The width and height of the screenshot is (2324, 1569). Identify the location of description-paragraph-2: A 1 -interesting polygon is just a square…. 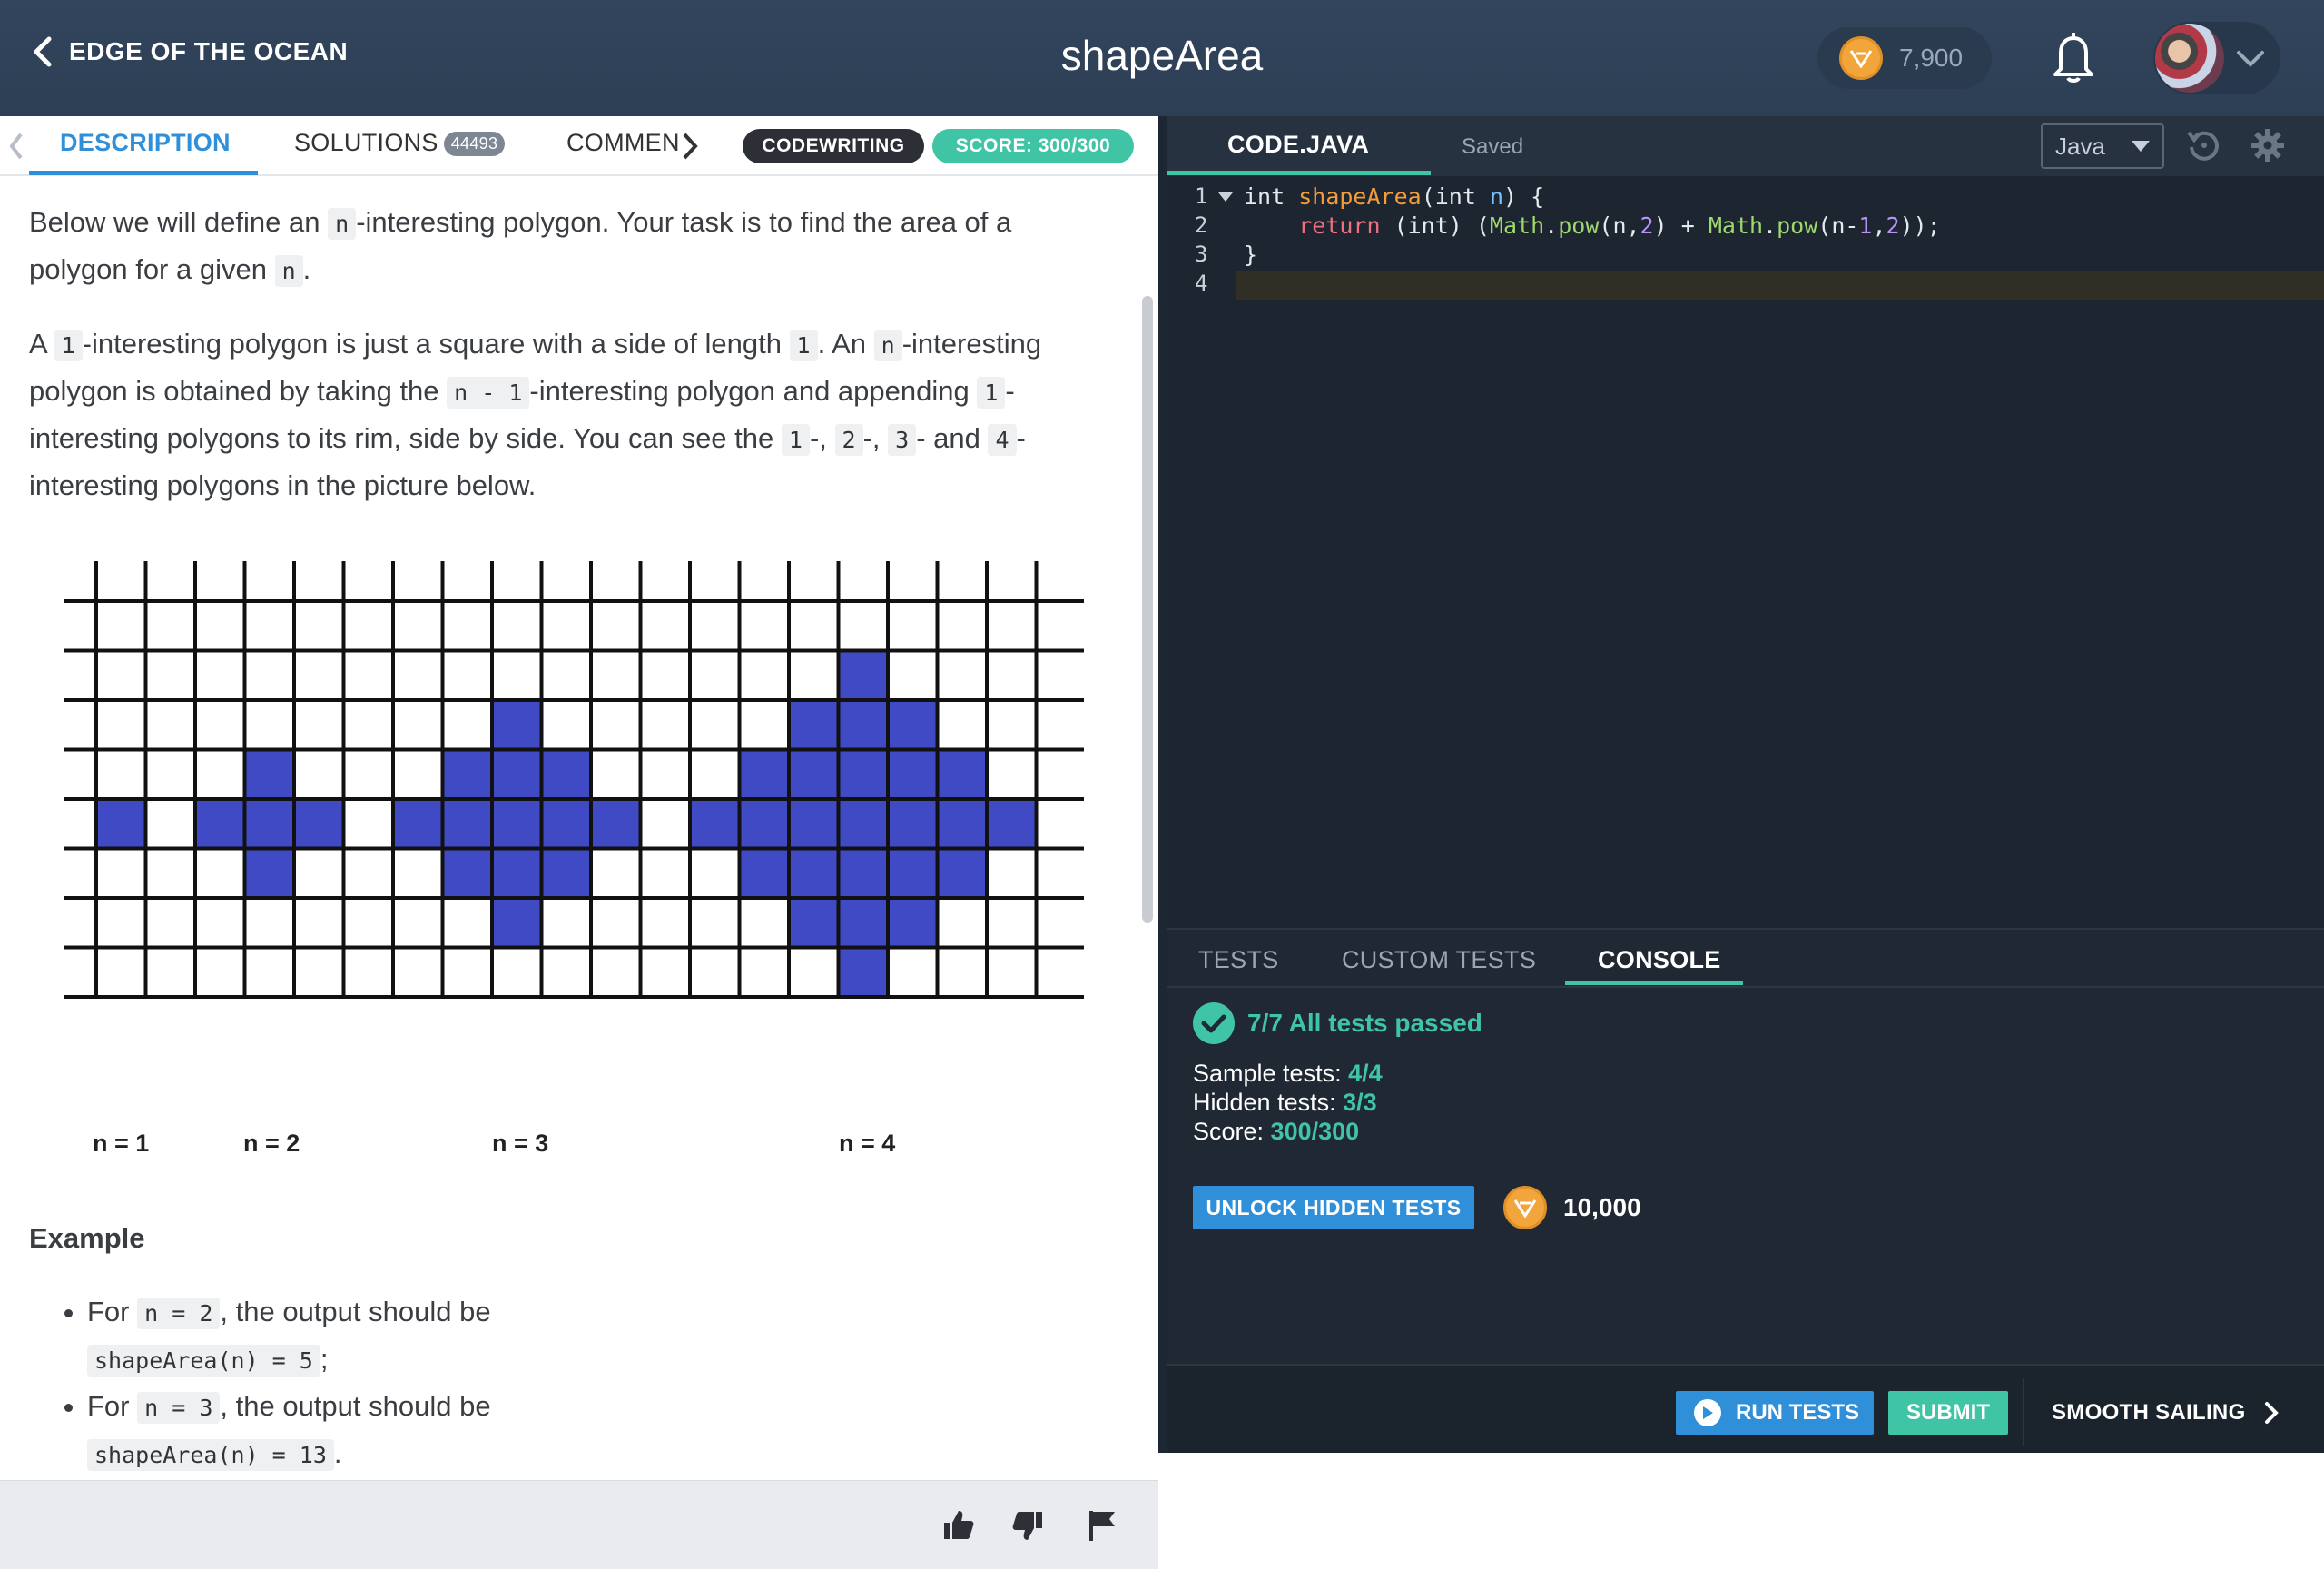
(569, 414).